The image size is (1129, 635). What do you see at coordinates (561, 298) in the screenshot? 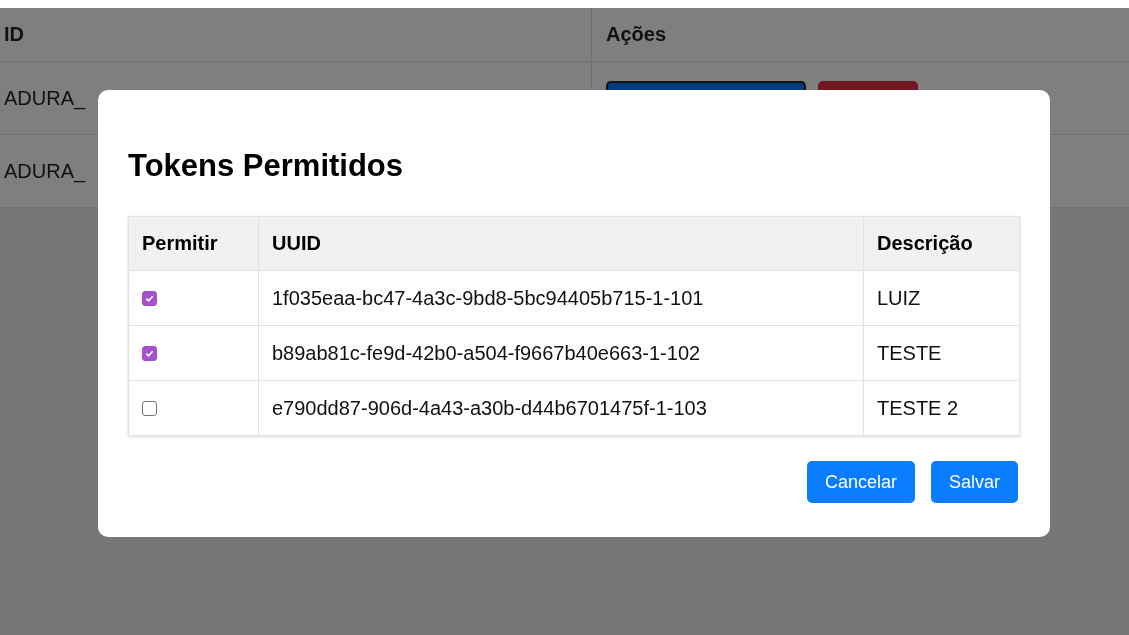
I see `table-cell: 1f035eaa-bc47-4a3c-9bd8-5bc94405b715-1-101` at bounding box center [561, 298].